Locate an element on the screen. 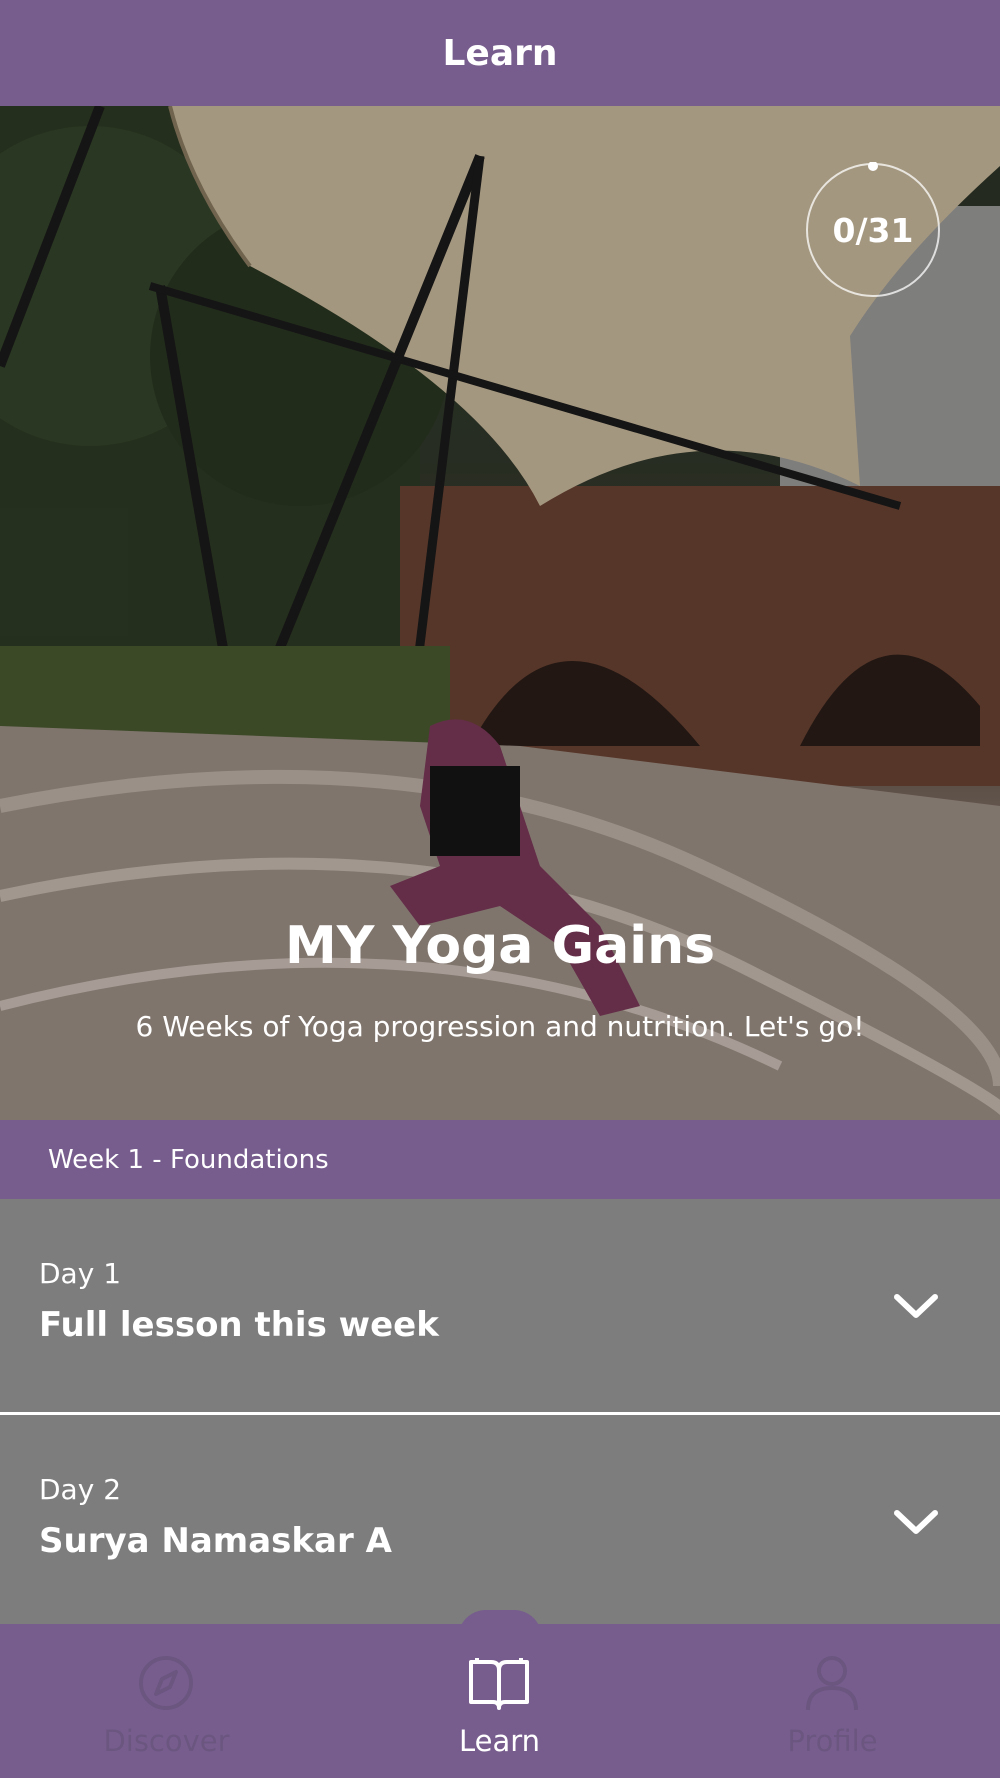 The image size is (1000, 1778). bottom-nav: Discover Learn Profile is located at coordinates (500, 1701).